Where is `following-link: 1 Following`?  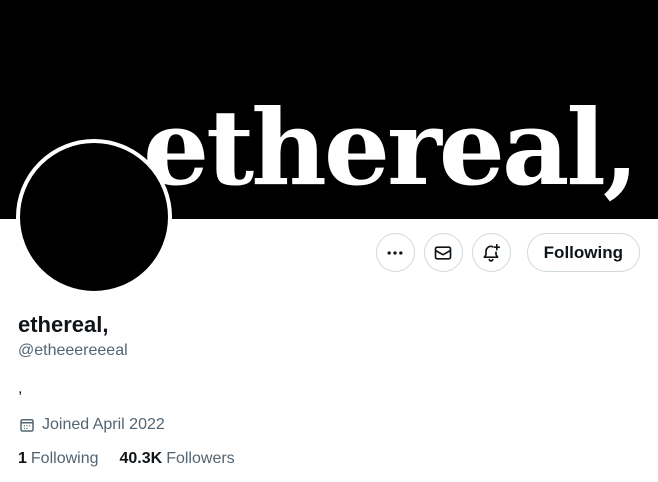
following-link: 1 Following is located at coordinates (58, 459).